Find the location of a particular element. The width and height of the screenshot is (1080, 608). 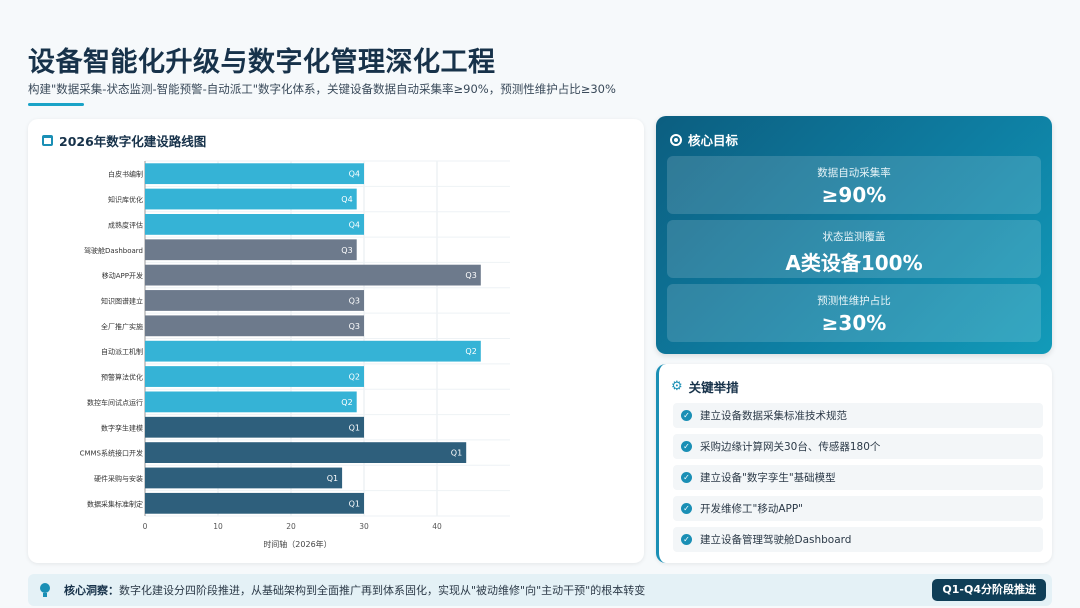

measure-text: 采购边缘计算网关30台、传感器180个 is located at coordinates (790, 447).